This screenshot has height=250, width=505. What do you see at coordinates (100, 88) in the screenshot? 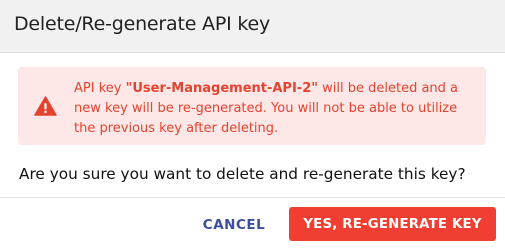
I see `alert-text-prefix: API key` at bounding box center [100, 88].